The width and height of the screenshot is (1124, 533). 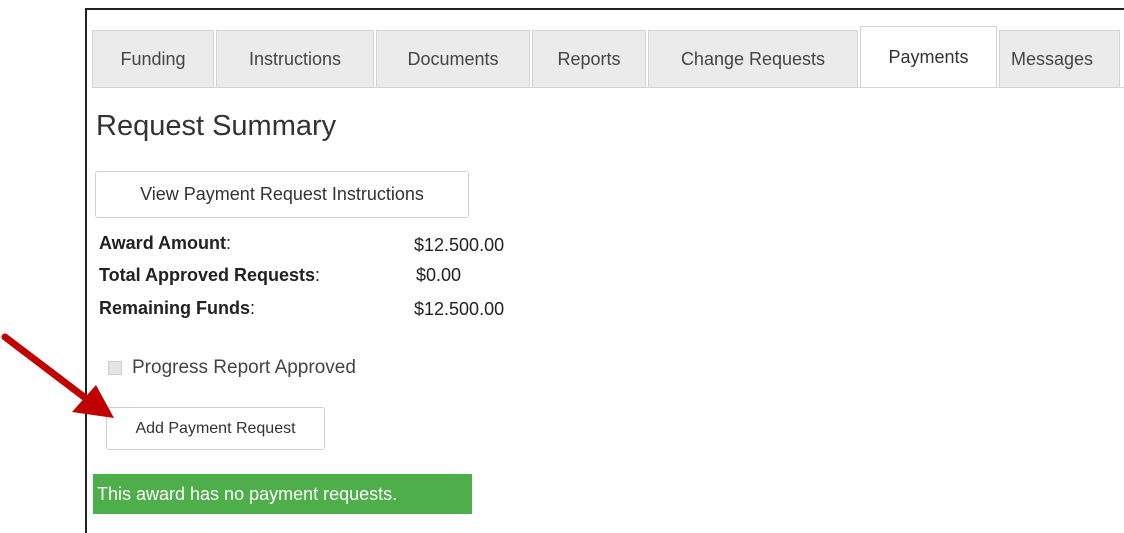 What do you see at coordinates (282, 494) in the screenshot?
I see `no-requests-alert: This award has no payment requests.` at bounding box center [282, 494].